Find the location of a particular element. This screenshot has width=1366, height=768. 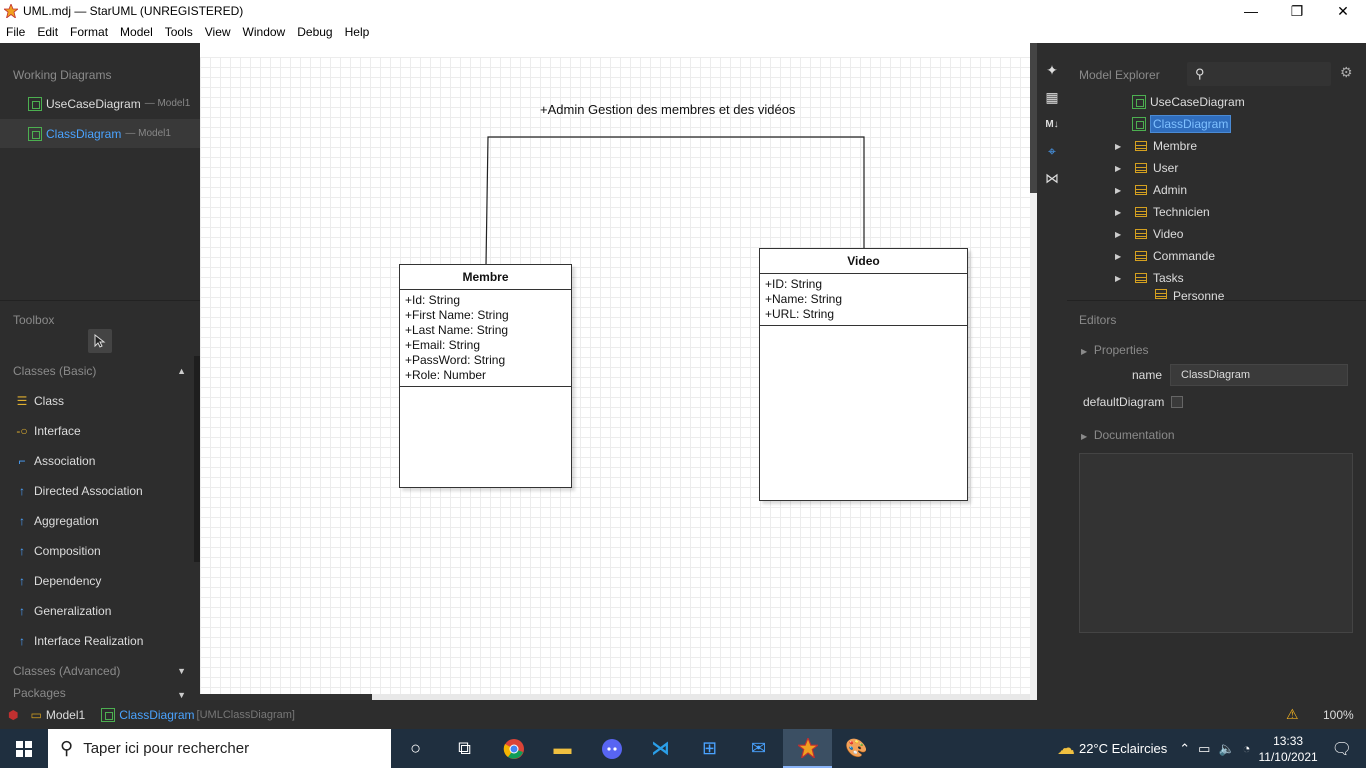

model-explorer-search: ⚲ is located at coordinates (1259, 74).